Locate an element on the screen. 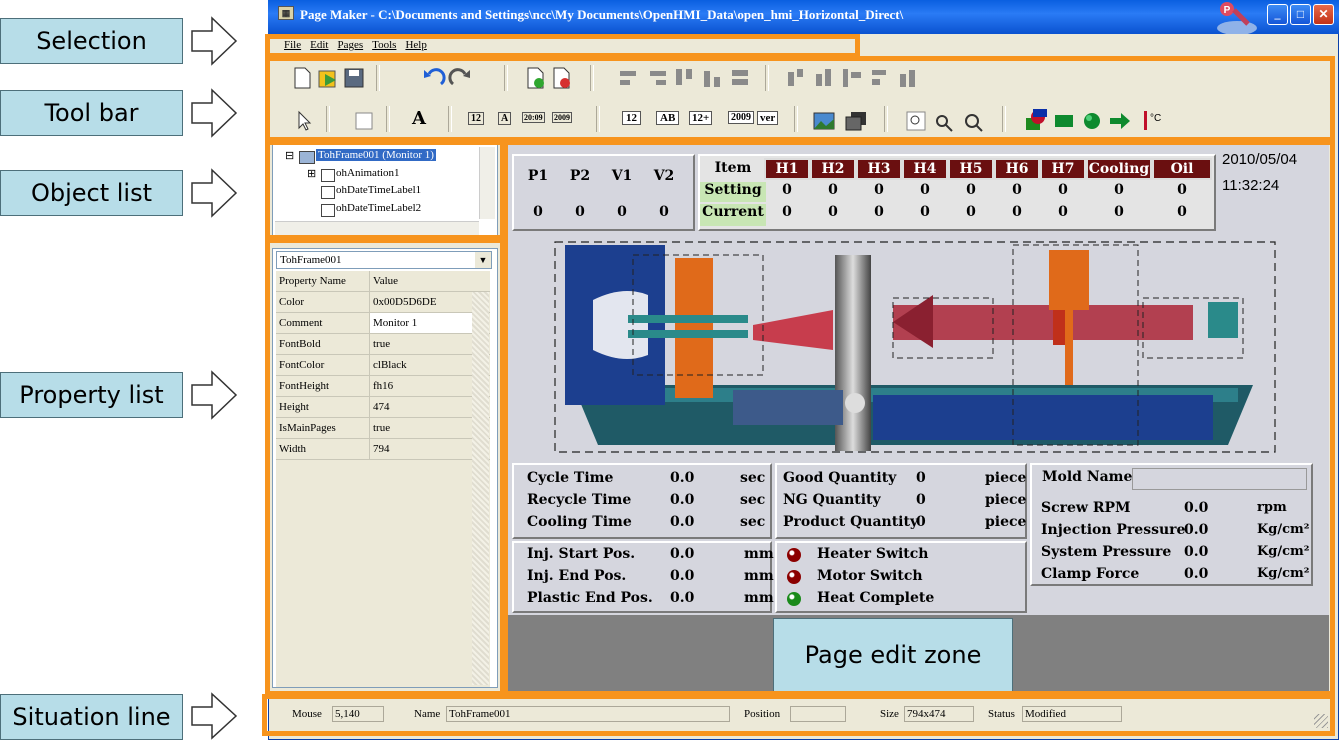 The height and width of the screenshot is (740, 1339). close-button: ✕ is located at coordinates (1323, 14).